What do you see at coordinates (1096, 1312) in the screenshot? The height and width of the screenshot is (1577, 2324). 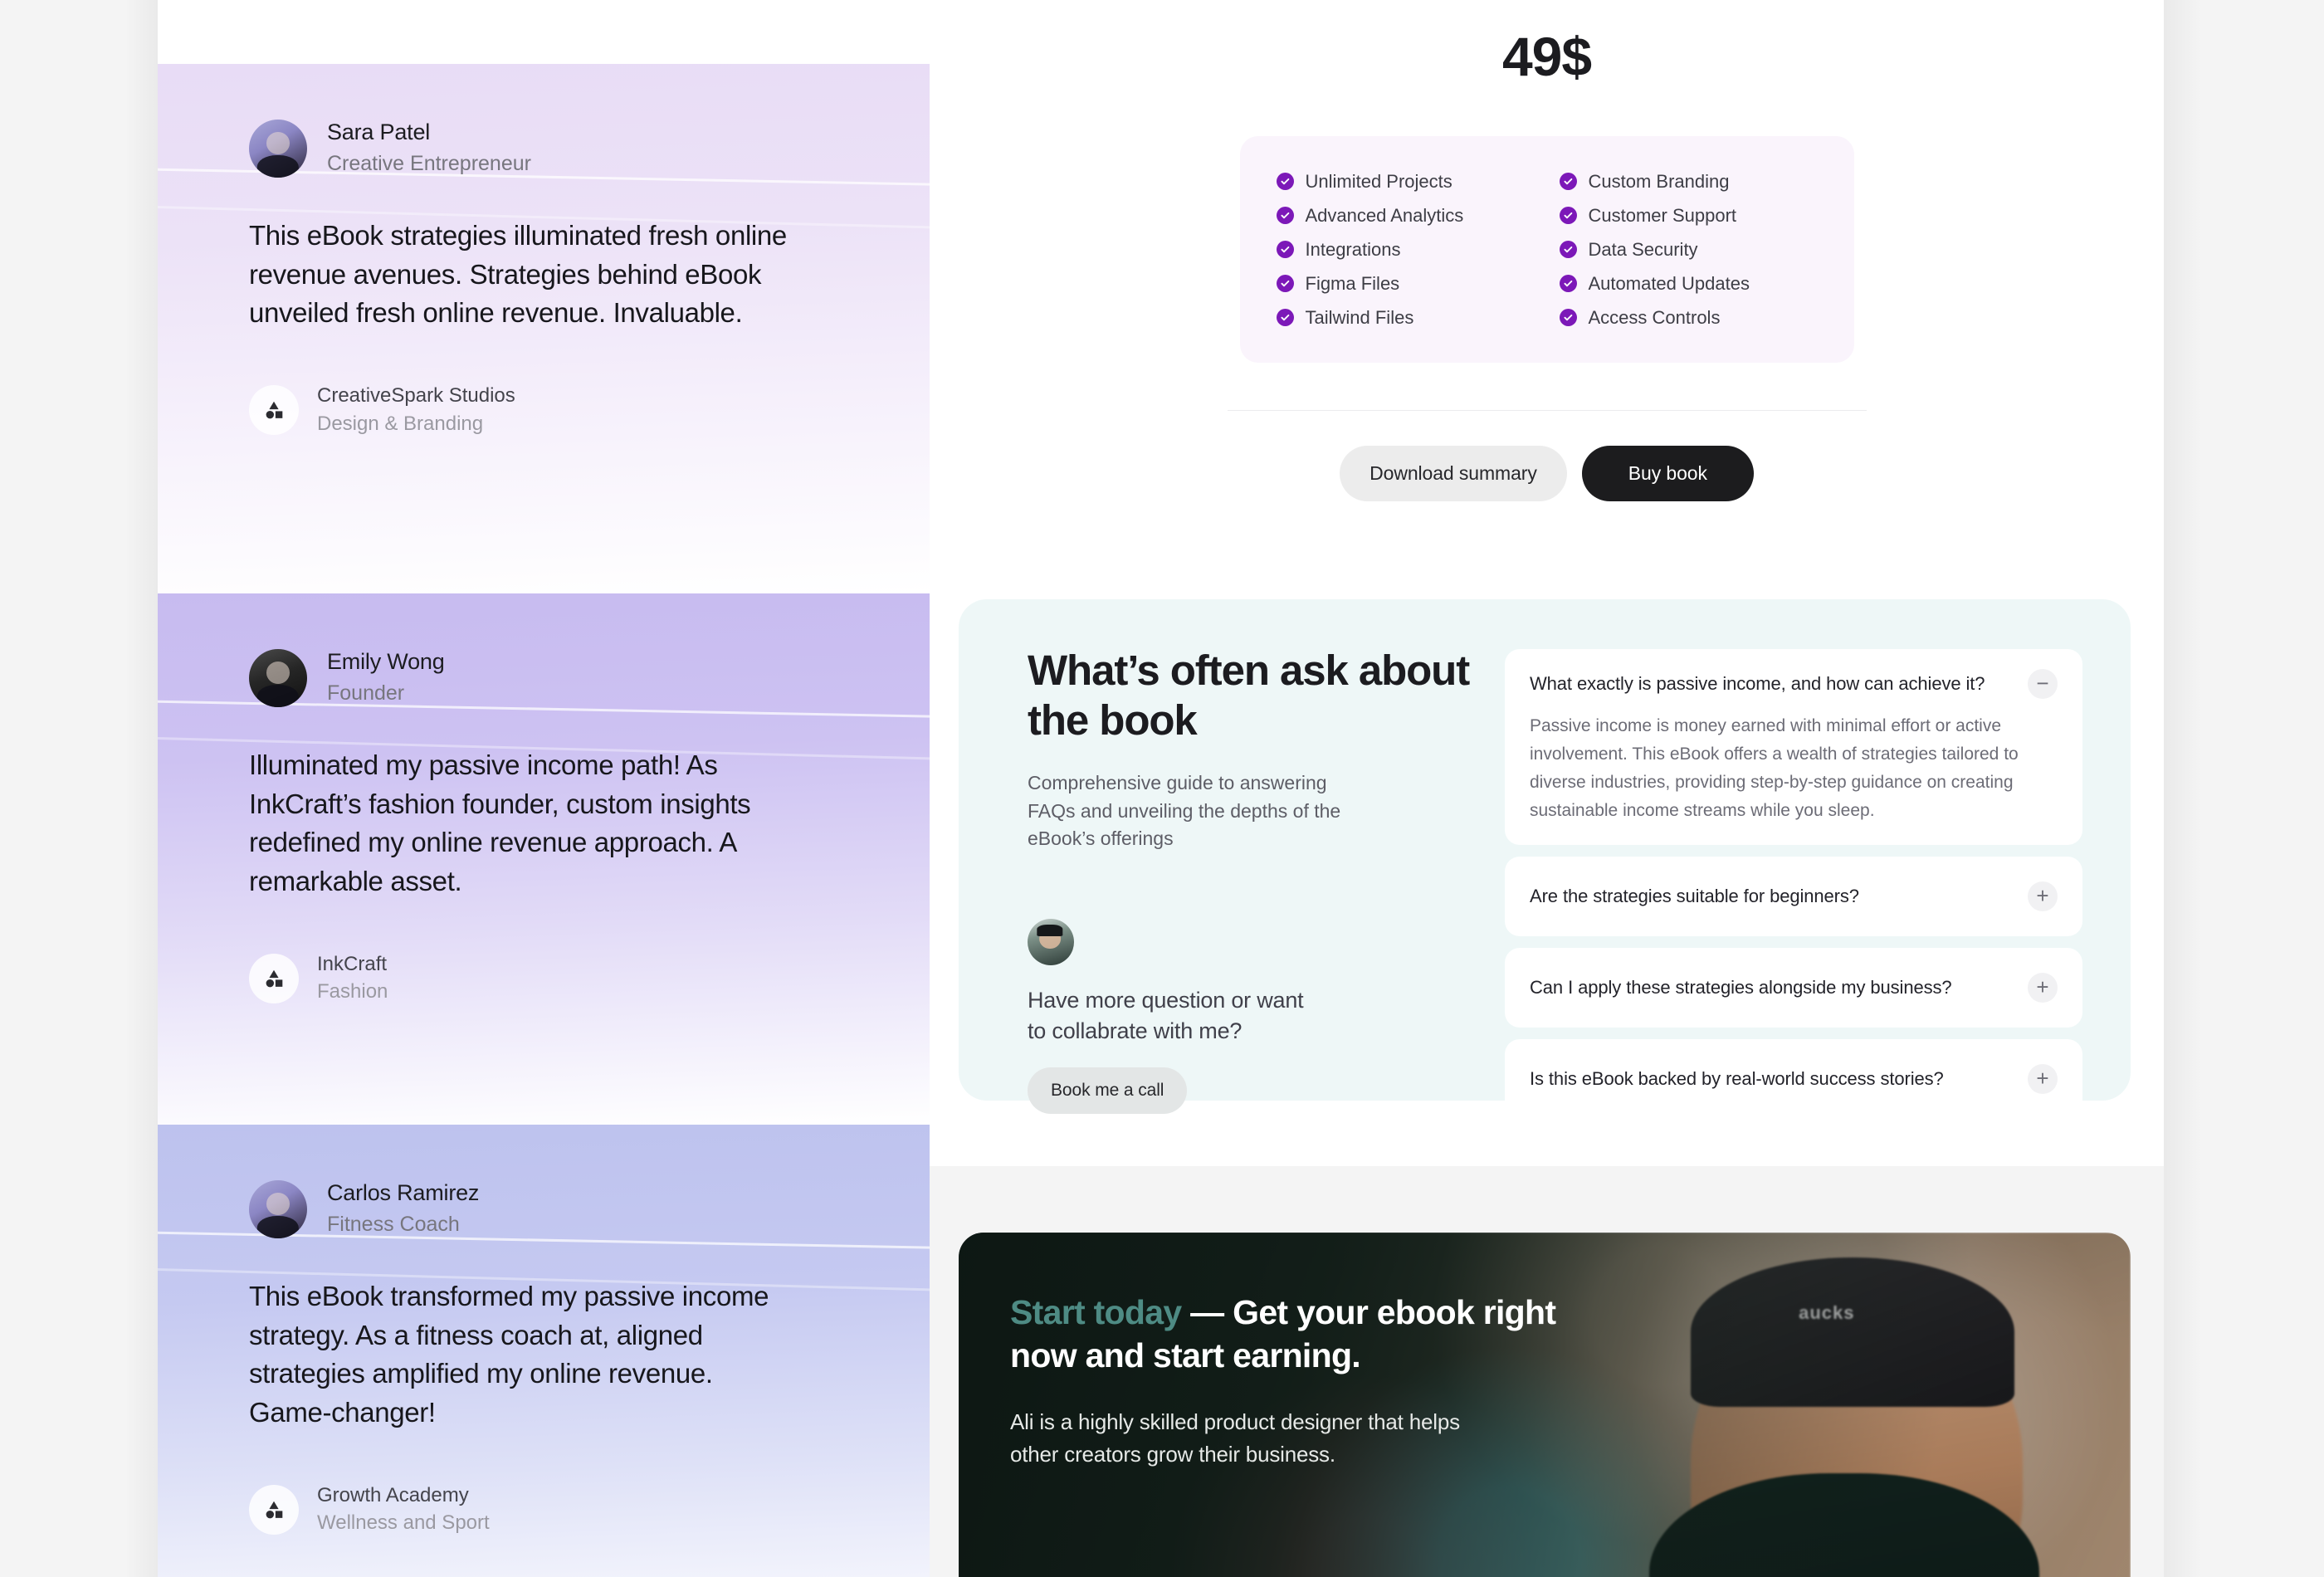 I see `hero-headline-accent: Start today` at bounding box center [1096, 1312].